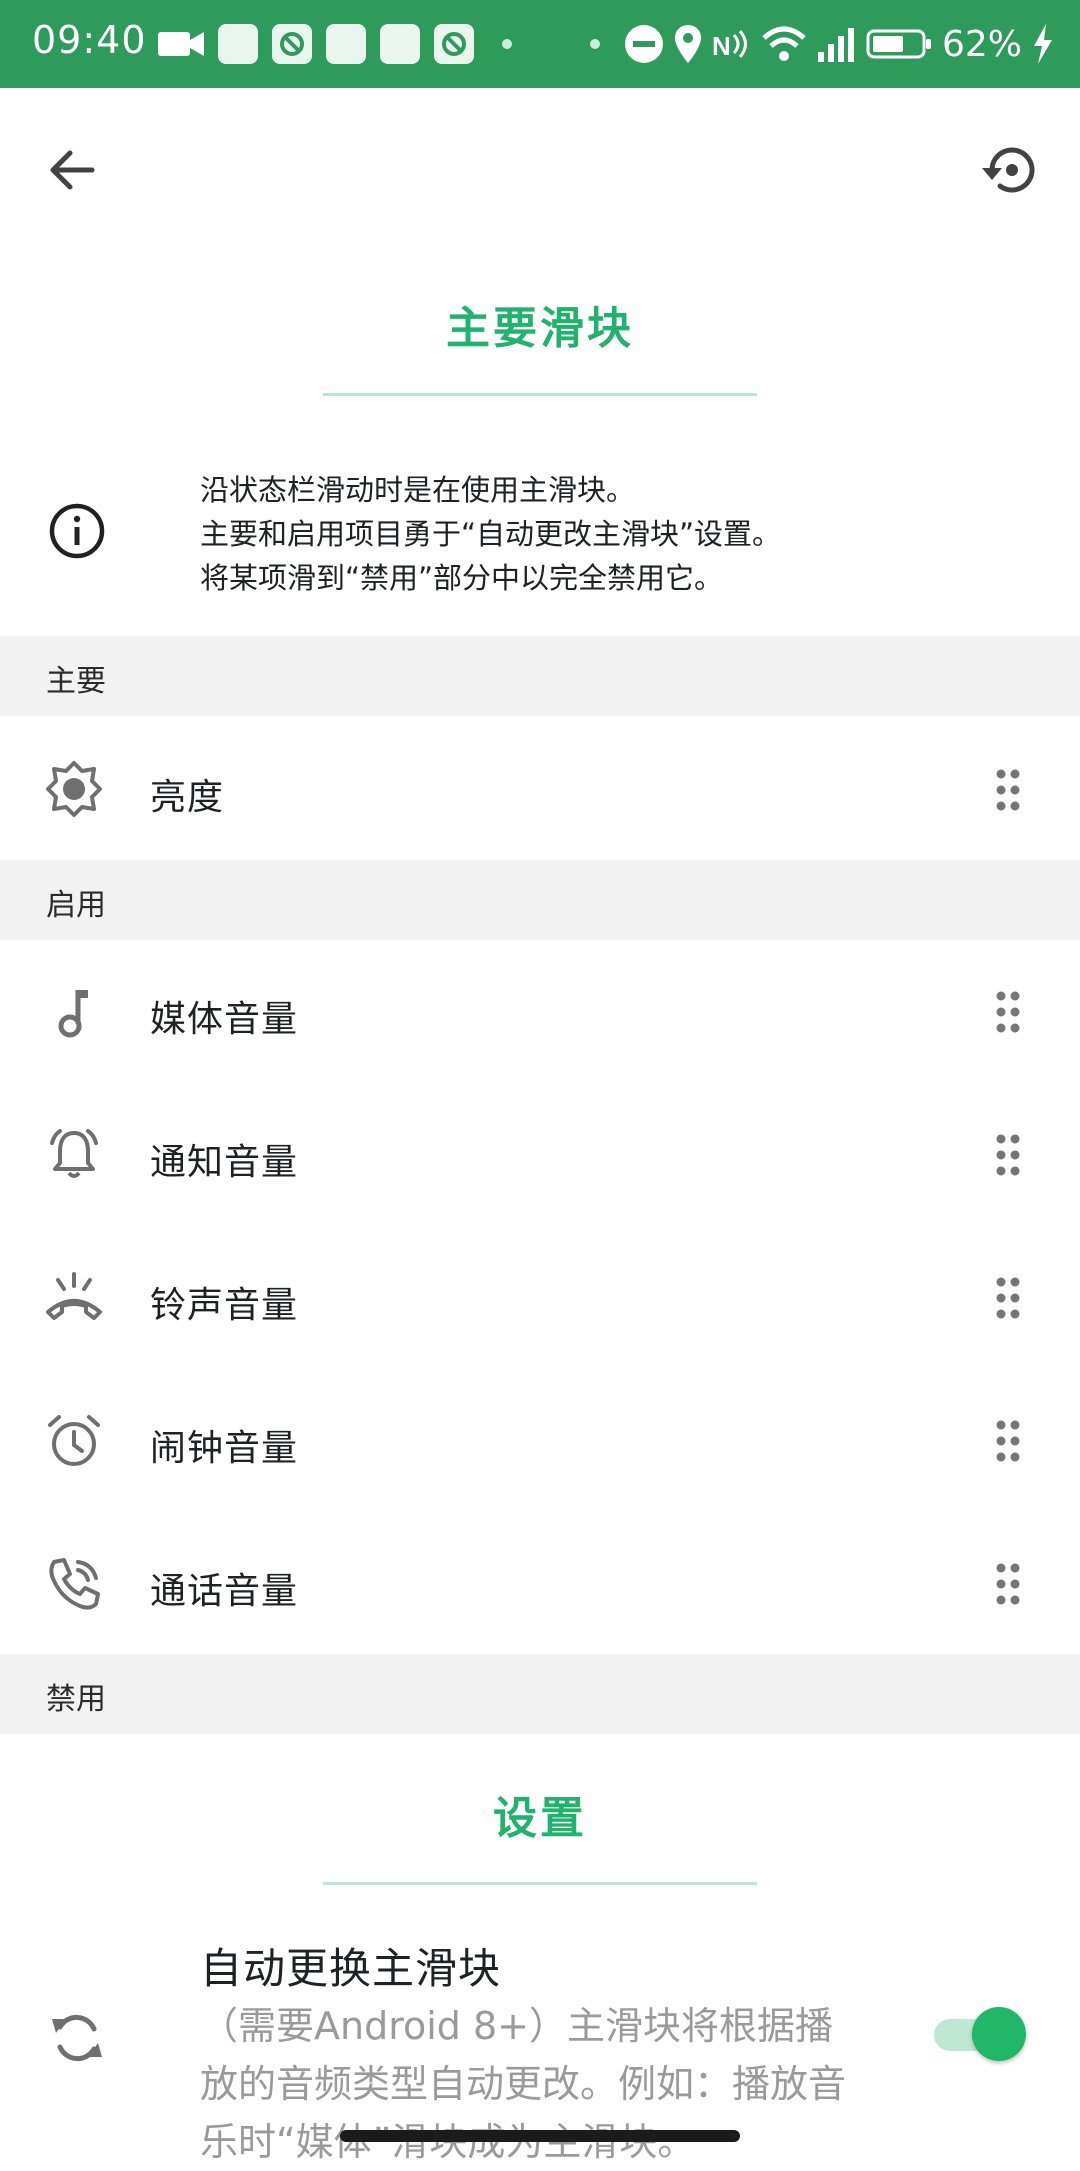 Image resolution: width=1080 pixels, height=2171 pixels. Describe the element at coordinates (72, 170) in the screenshot. I see `arrow-left-icon` at that location.